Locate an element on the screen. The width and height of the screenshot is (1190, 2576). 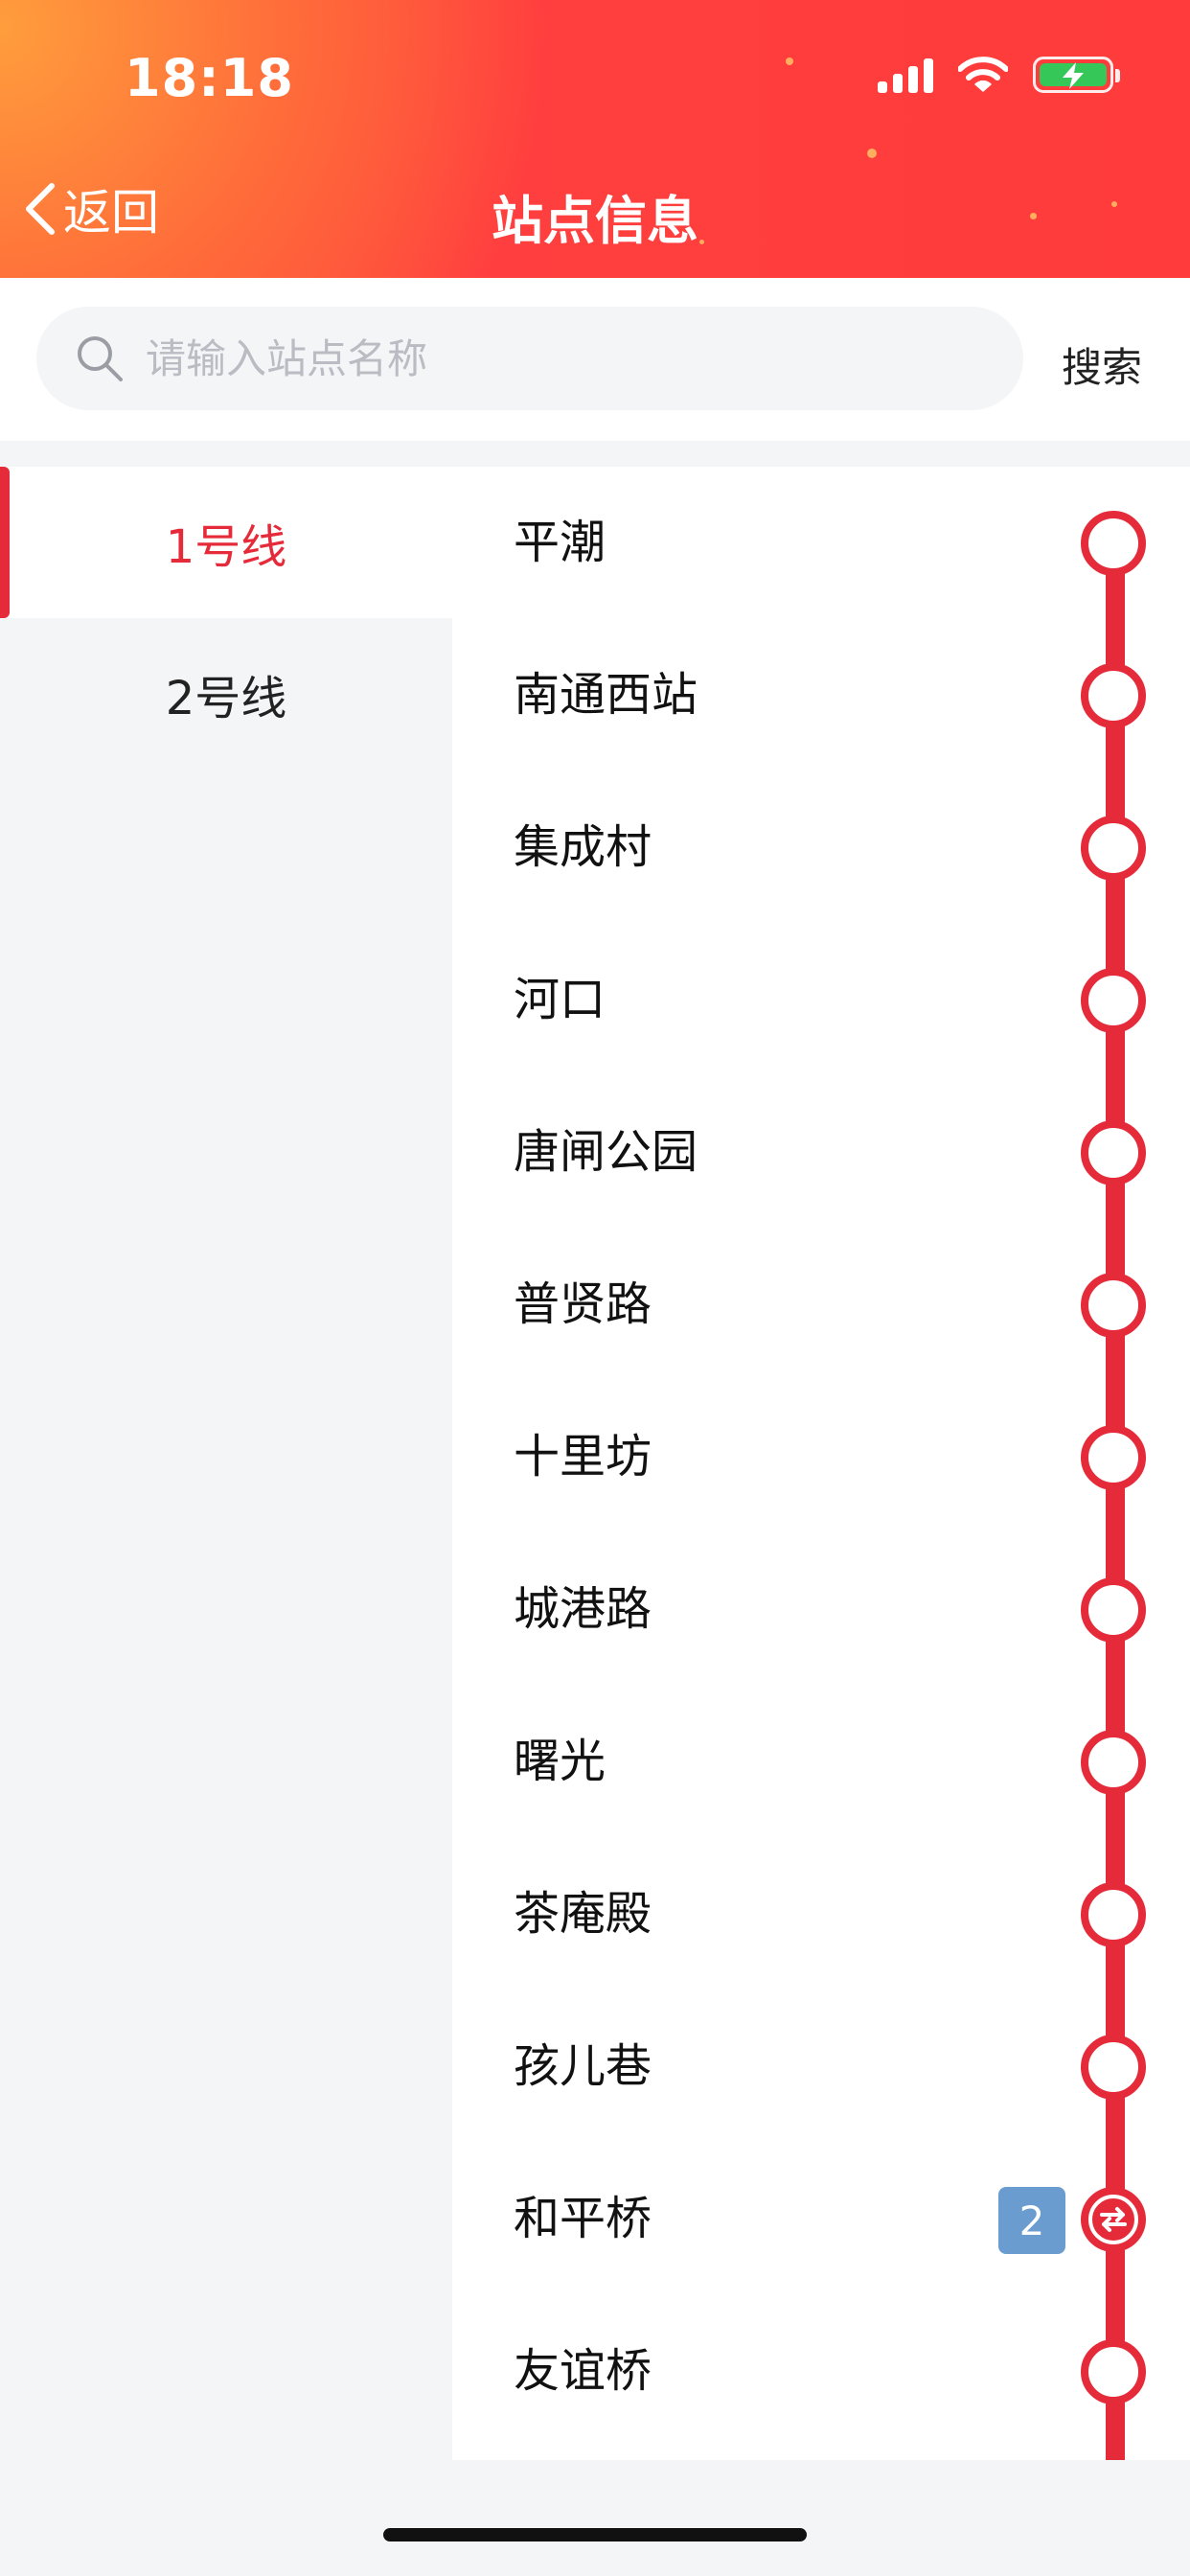
station-name: 河口 is located at coordinates (560, 1000).